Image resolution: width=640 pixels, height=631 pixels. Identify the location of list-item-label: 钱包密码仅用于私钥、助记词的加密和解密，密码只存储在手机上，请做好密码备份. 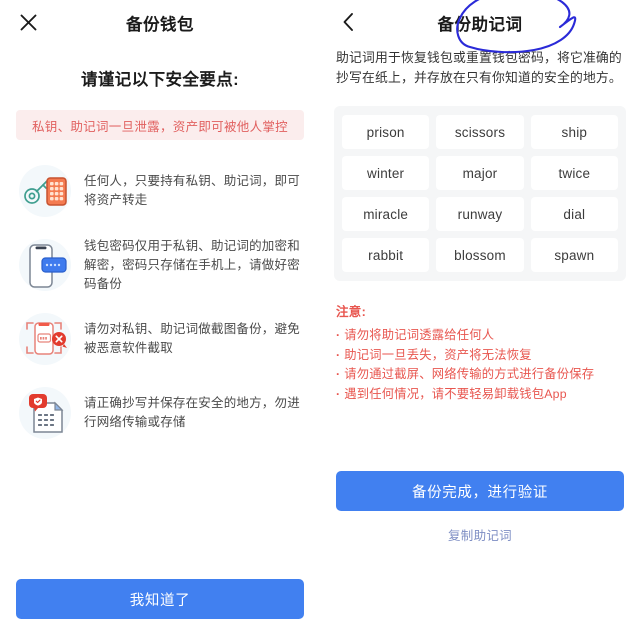
(192, 264).